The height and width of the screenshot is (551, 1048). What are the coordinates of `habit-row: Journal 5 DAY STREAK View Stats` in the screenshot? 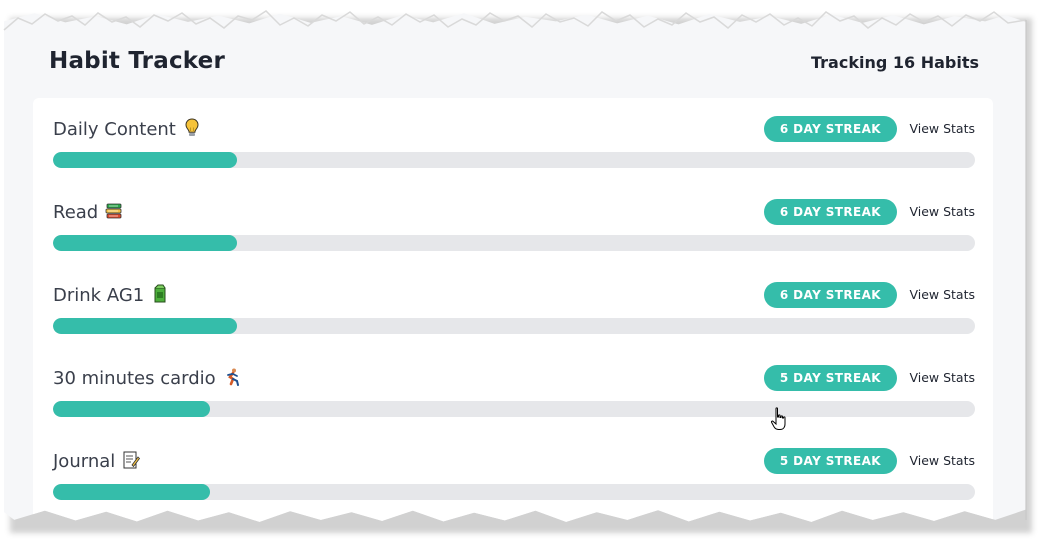 It's located at (514, 468).